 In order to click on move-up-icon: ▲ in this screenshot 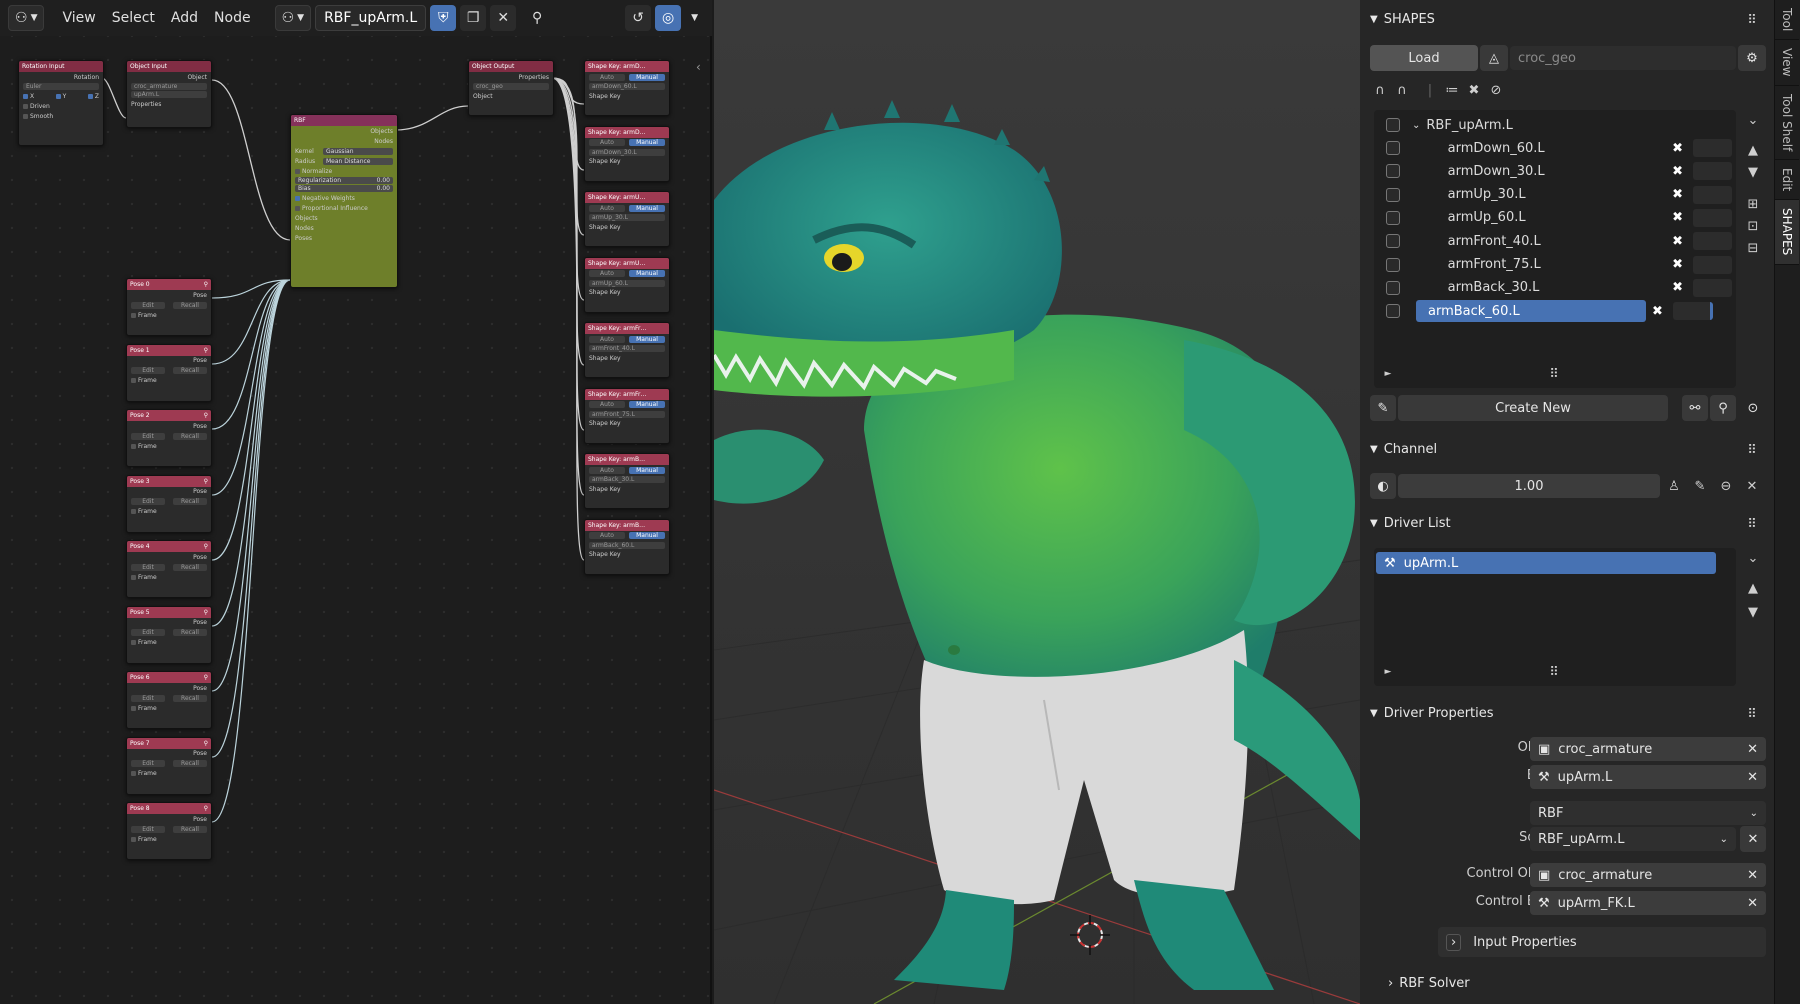, I will do `click(1753, 150)`.